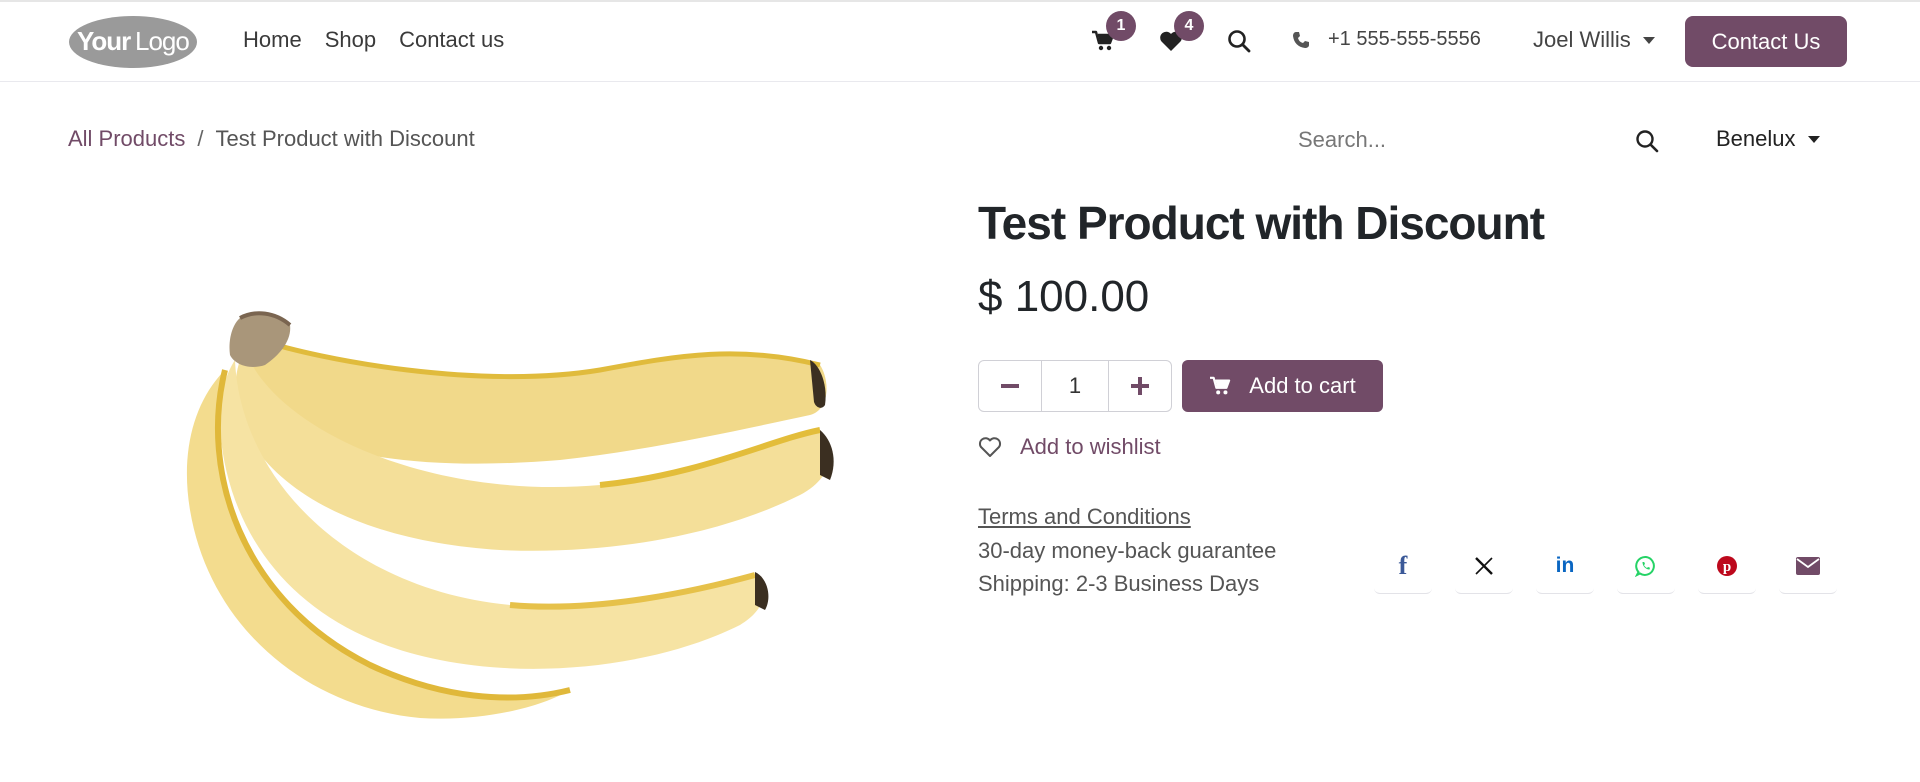  What do you see at coordinates (272, 40) in the screenshot?
I see `nav-home: Home` at bounding box center [272, 40].